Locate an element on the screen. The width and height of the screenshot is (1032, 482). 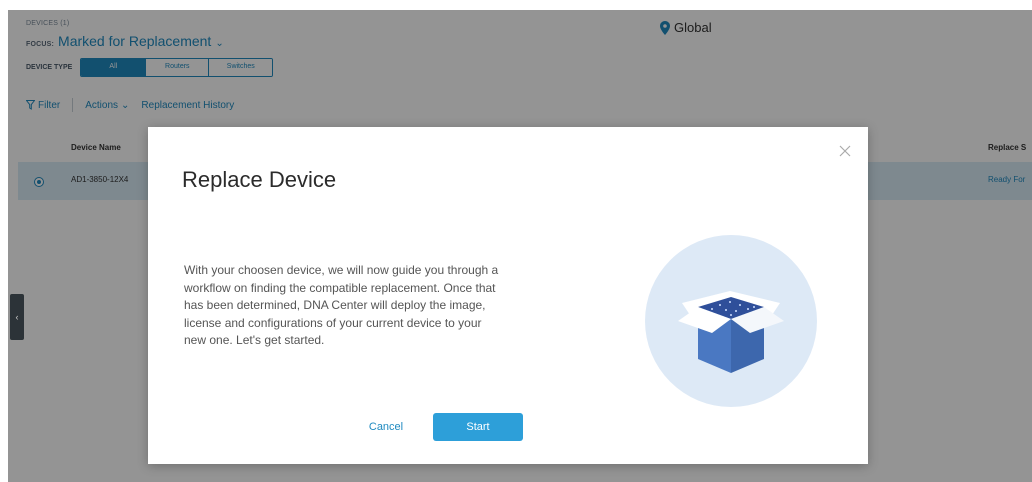
cancel-button: Cancel is located at coordinates (386, 427).